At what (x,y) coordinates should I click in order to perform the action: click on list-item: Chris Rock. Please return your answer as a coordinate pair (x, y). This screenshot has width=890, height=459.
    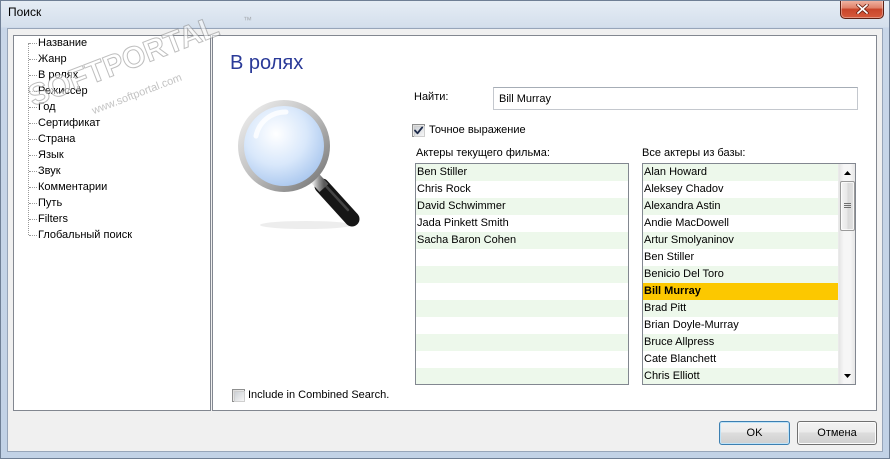
    Looking at the image, I should click on (522, 189).